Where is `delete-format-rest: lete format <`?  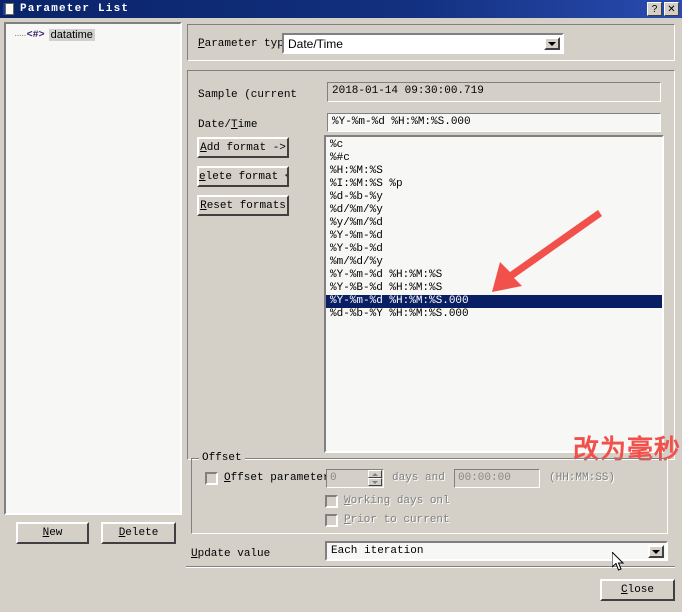
delete-format-rest: lete format < is located at coordinates (247, 176).